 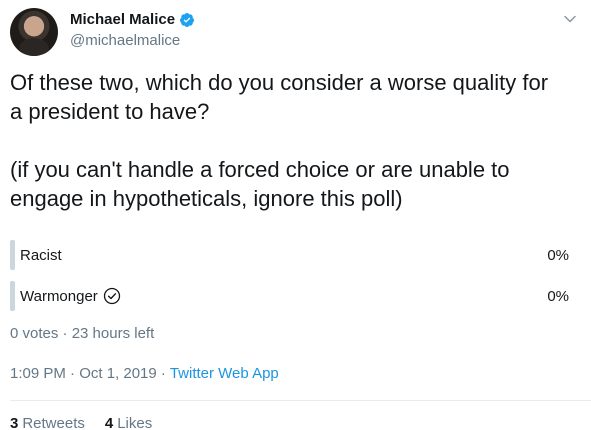 What do you see at coordinates (295, 255) in the screenshot?
I see `poll-option-racist: Racist 0%` at bounding box center [295, 255].